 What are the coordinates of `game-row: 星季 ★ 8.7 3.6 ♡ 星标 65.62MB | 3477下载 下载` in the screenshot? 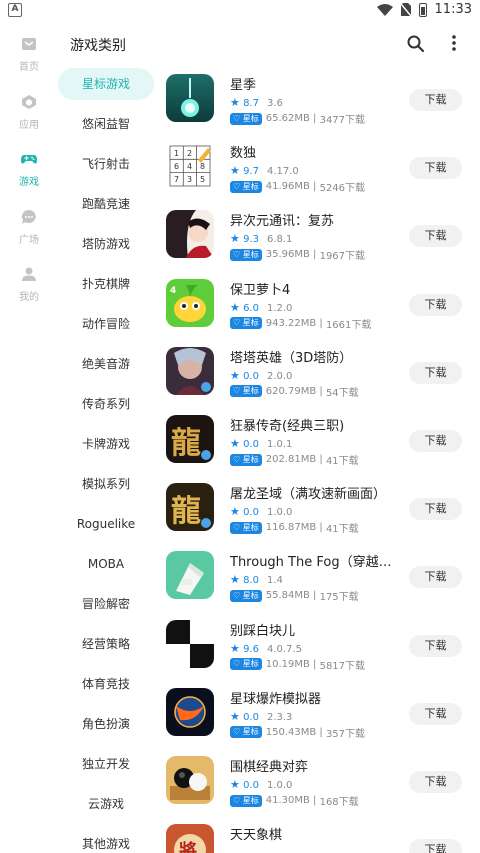 It's located at (320, 100).